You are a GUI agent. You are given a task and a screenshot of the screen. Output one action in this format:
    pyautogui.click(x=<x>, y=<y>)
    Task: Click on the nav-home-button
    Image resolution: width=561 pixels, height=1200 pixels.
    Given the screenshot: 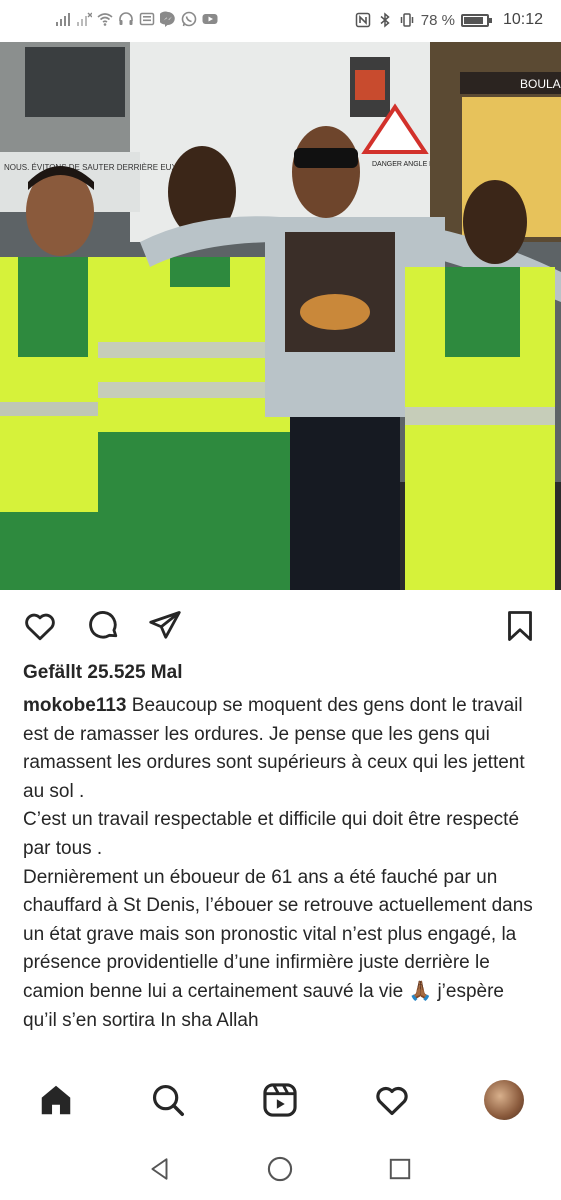 What is the action you would take?
    pyautogui.click(x=56, y=1100)
    